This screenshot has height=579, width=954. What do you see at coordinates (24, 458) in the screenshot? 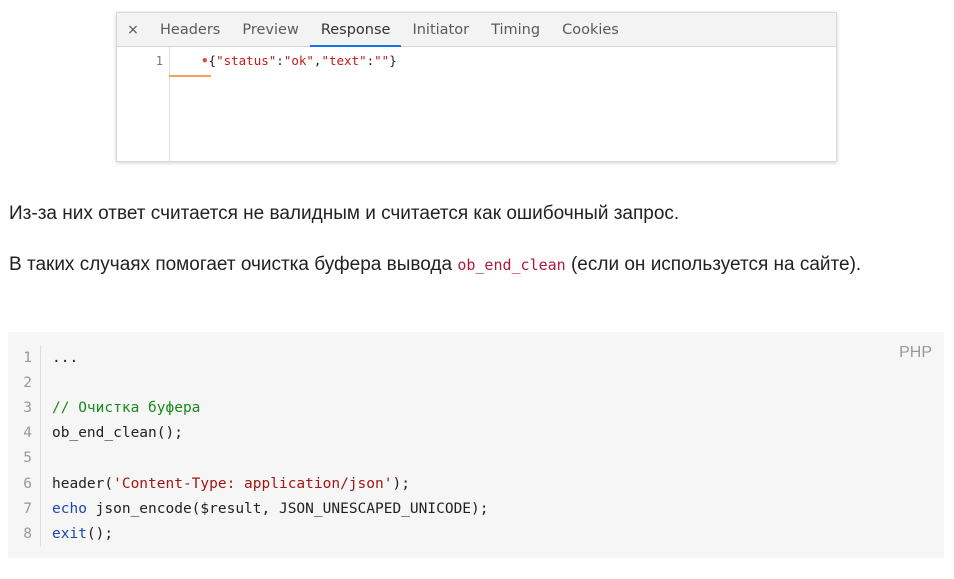
I see `code-line-number: 5` at bounding box center [24, 458].